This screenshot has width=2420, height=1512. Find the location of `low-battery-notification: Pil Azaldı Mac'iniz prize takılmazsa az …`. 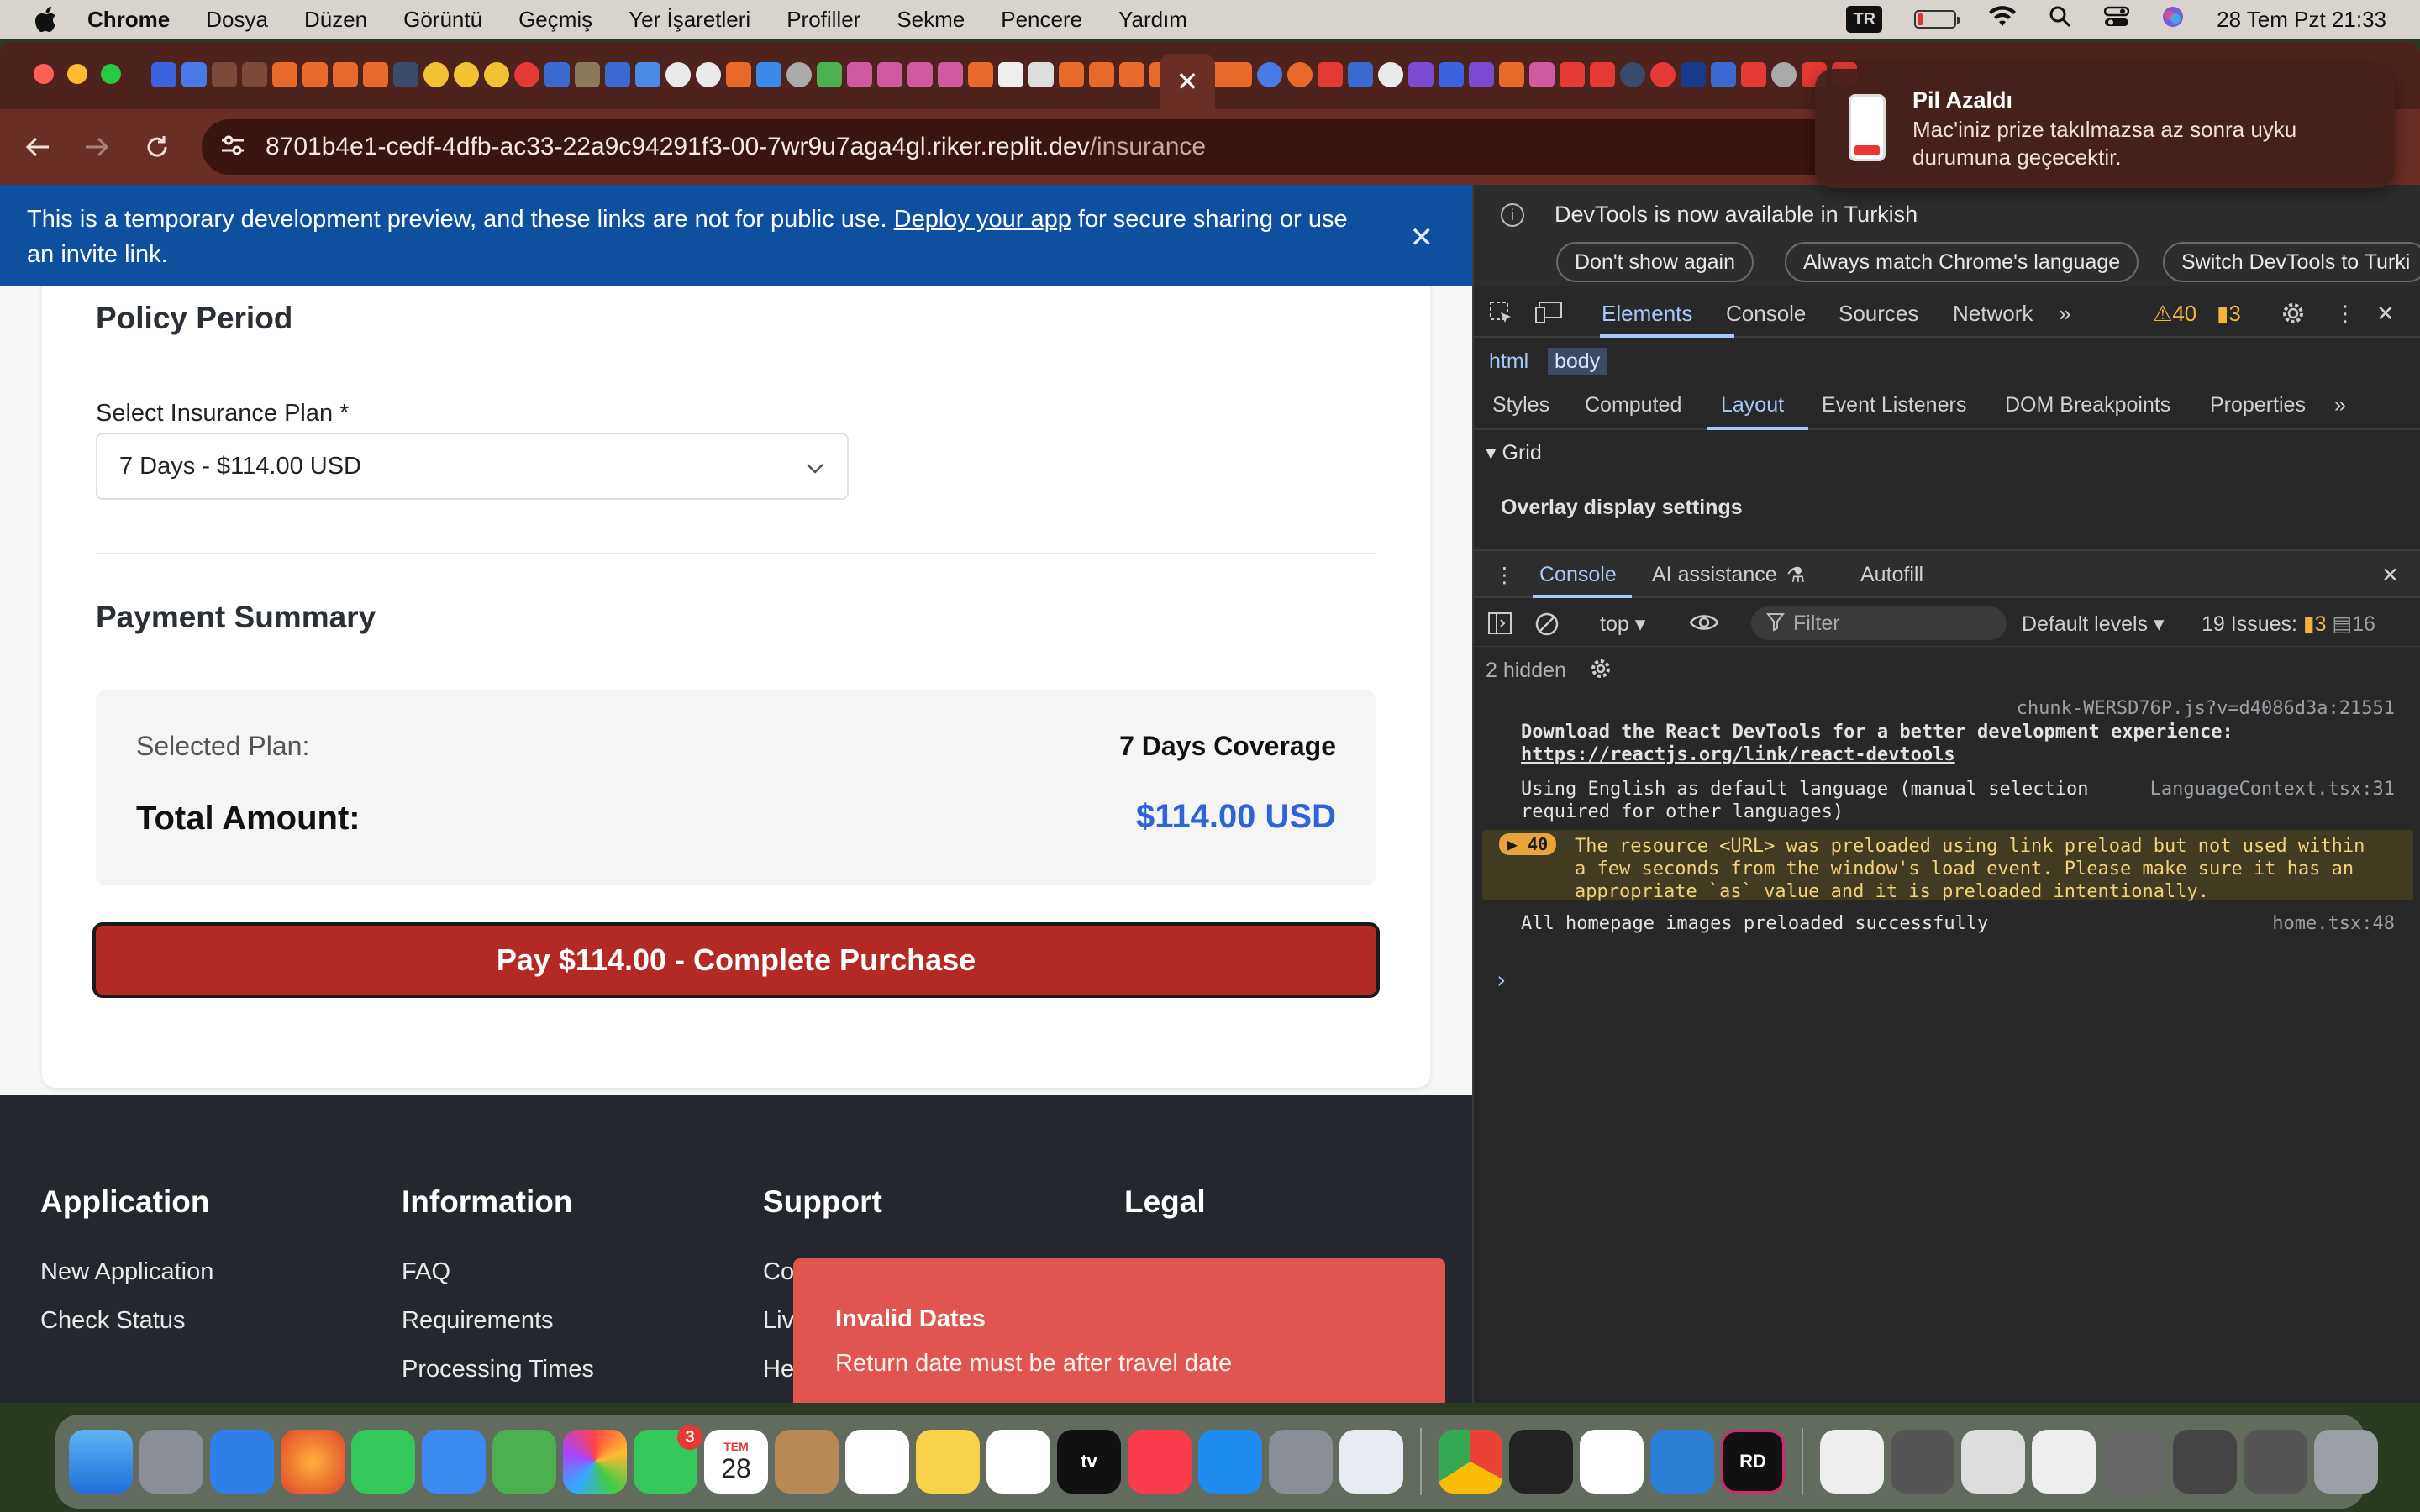

low-battery-notification: Pil Azaldı Mac'iniz prize takılmazsa az … is located at coordinates (2105, 128).